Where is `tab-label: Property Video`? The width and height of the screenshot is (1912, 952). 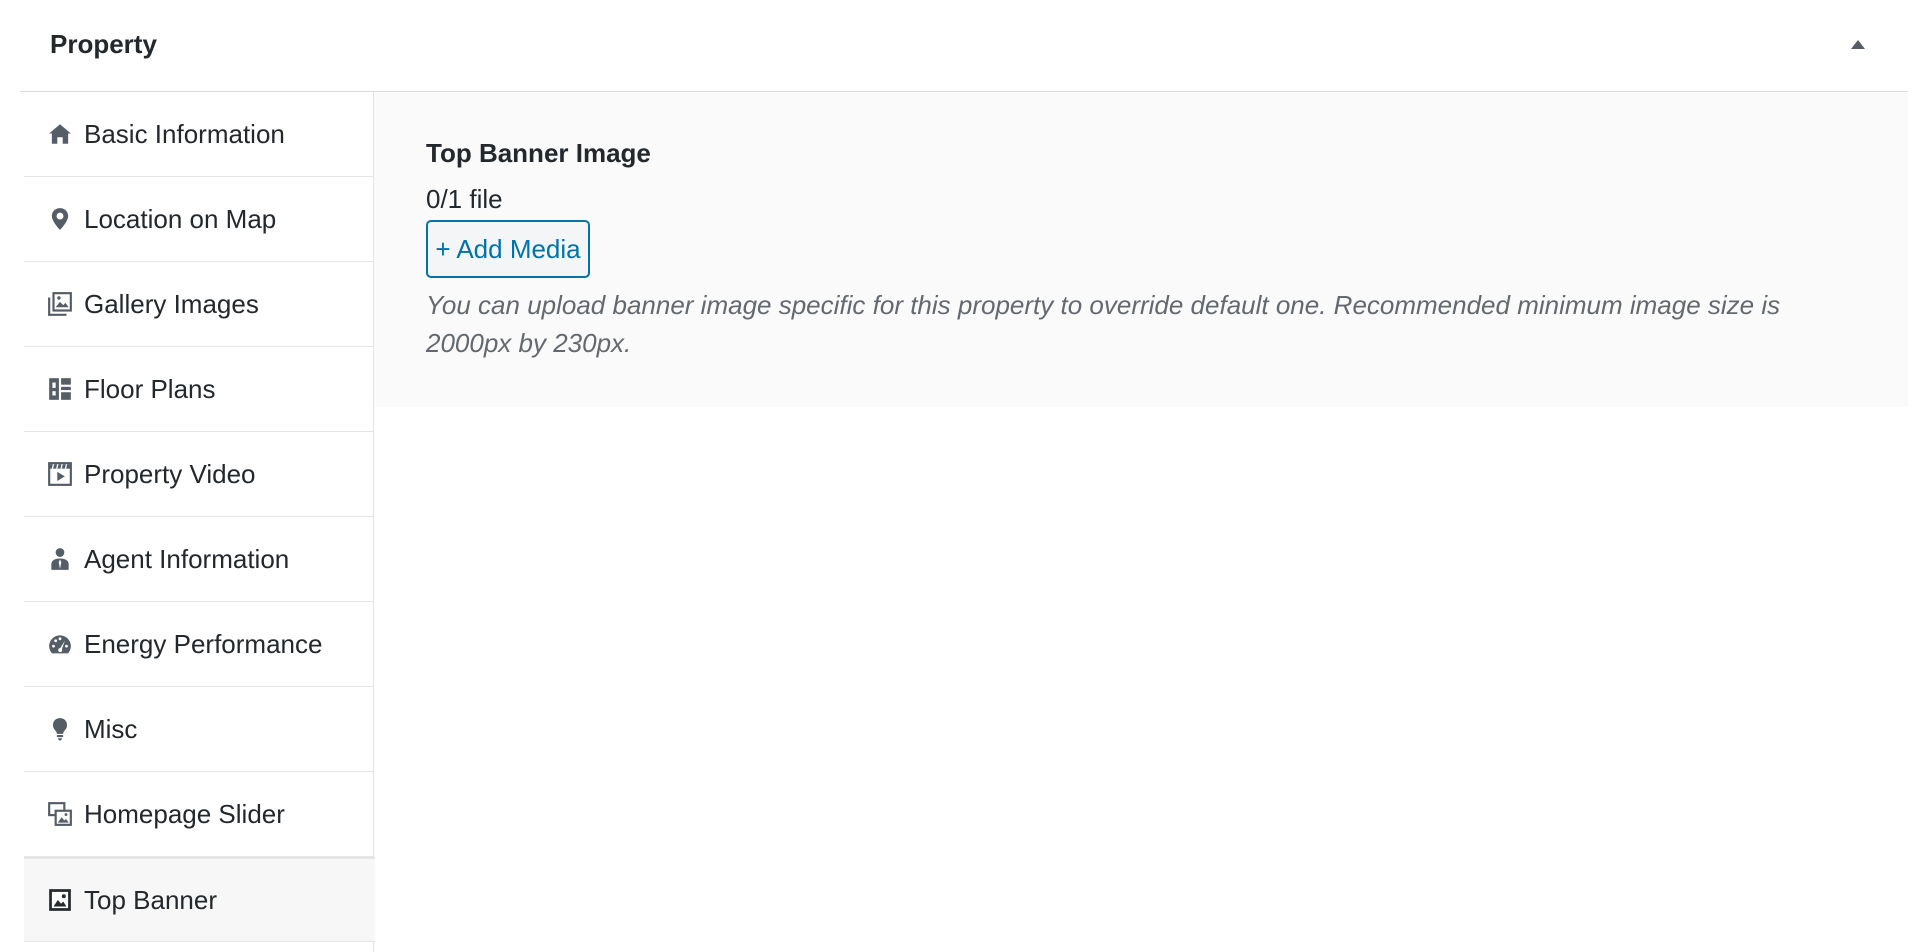
tab-label: Property Video is located at coordinates (170, 474).